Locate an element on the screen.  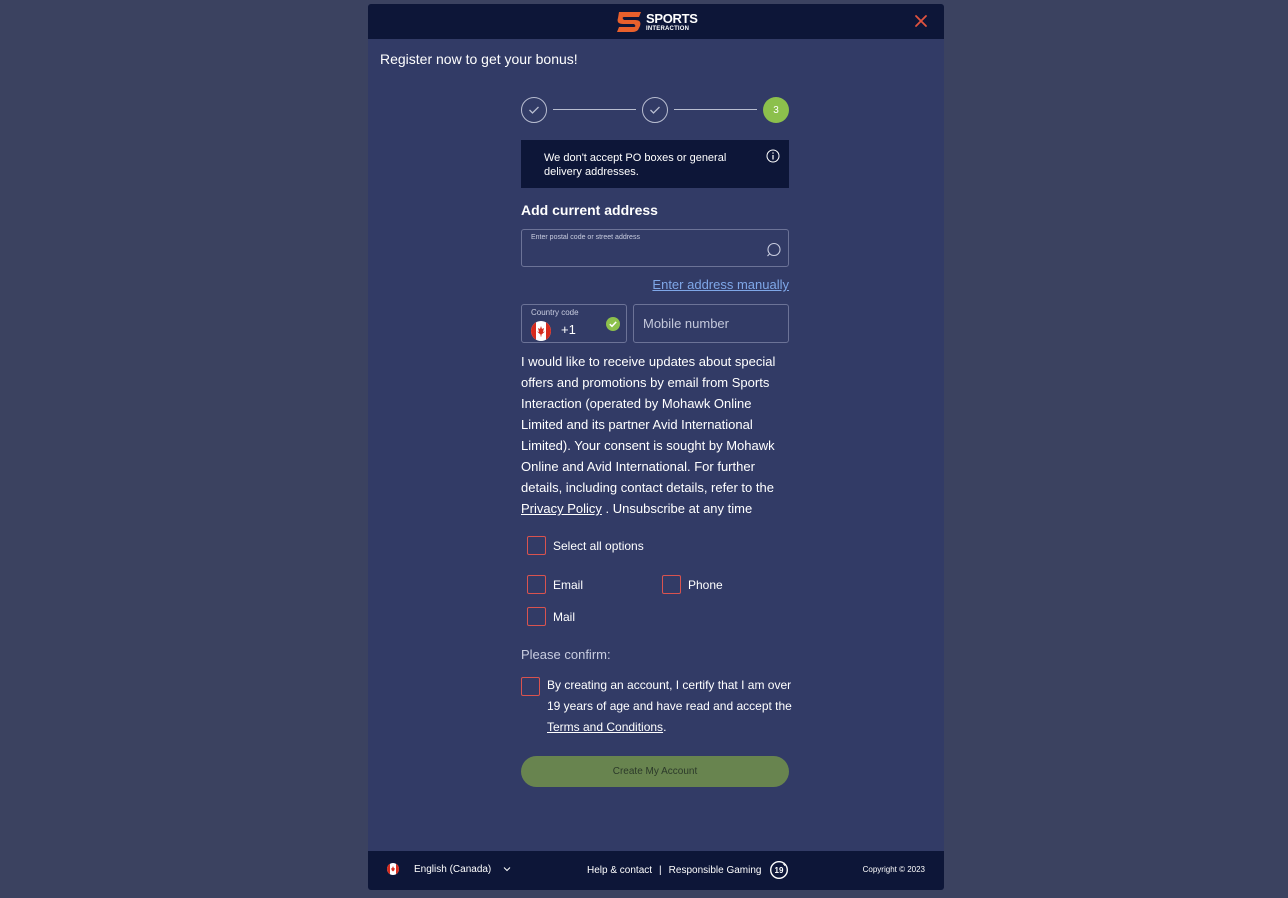
email-option: Email is located at coordinates (555, 584).